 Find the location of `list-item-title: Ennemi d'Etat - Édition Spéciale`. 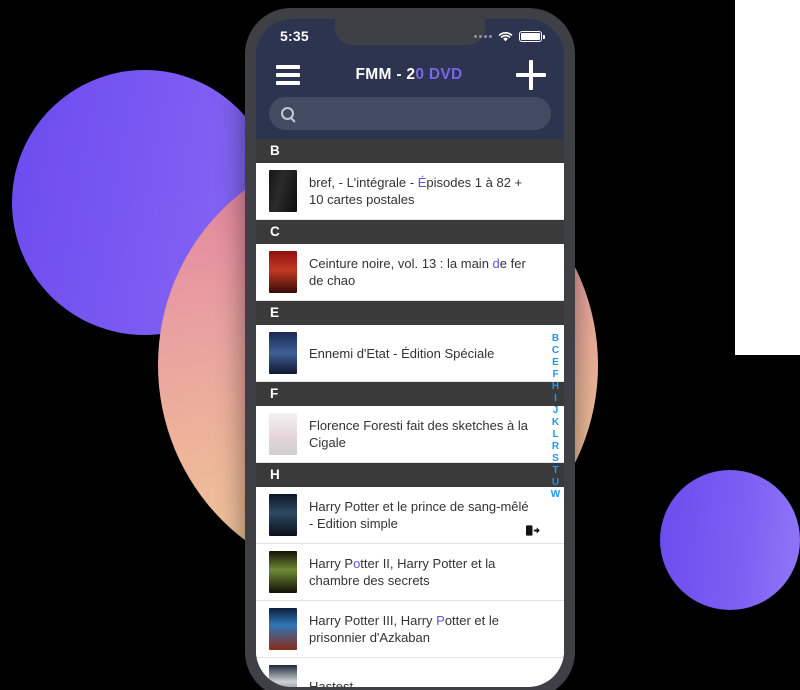

list-item-title: Ennemi d'Etat - Édition Spéciale is located at coordinates (429, 353).